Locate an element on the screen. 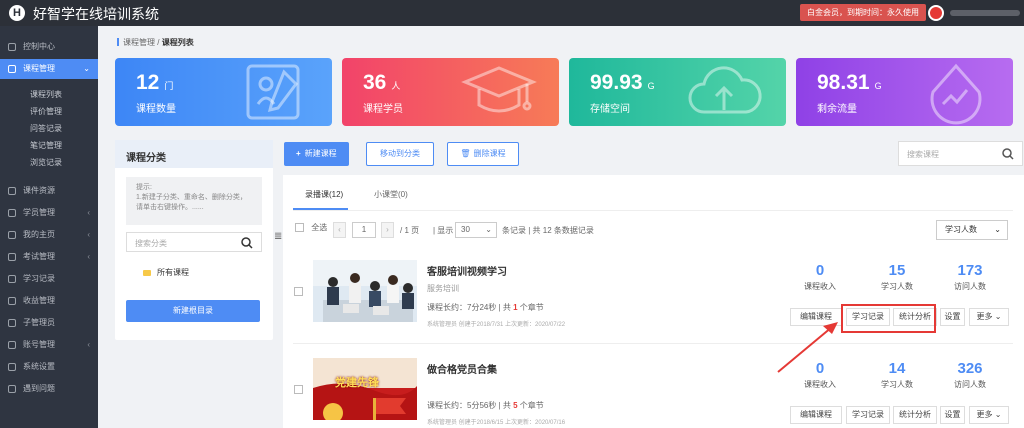  sidebar-subitem-browse-history: 浏览记录 is located at coordinates (46, 163).